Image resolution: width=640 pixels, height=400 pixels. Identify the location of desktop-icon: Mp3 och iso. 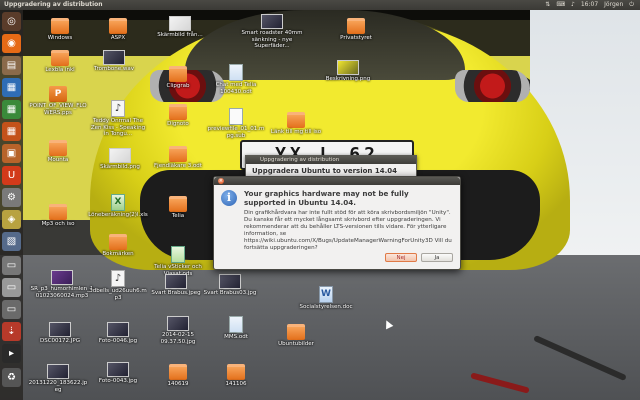
(58, 216).